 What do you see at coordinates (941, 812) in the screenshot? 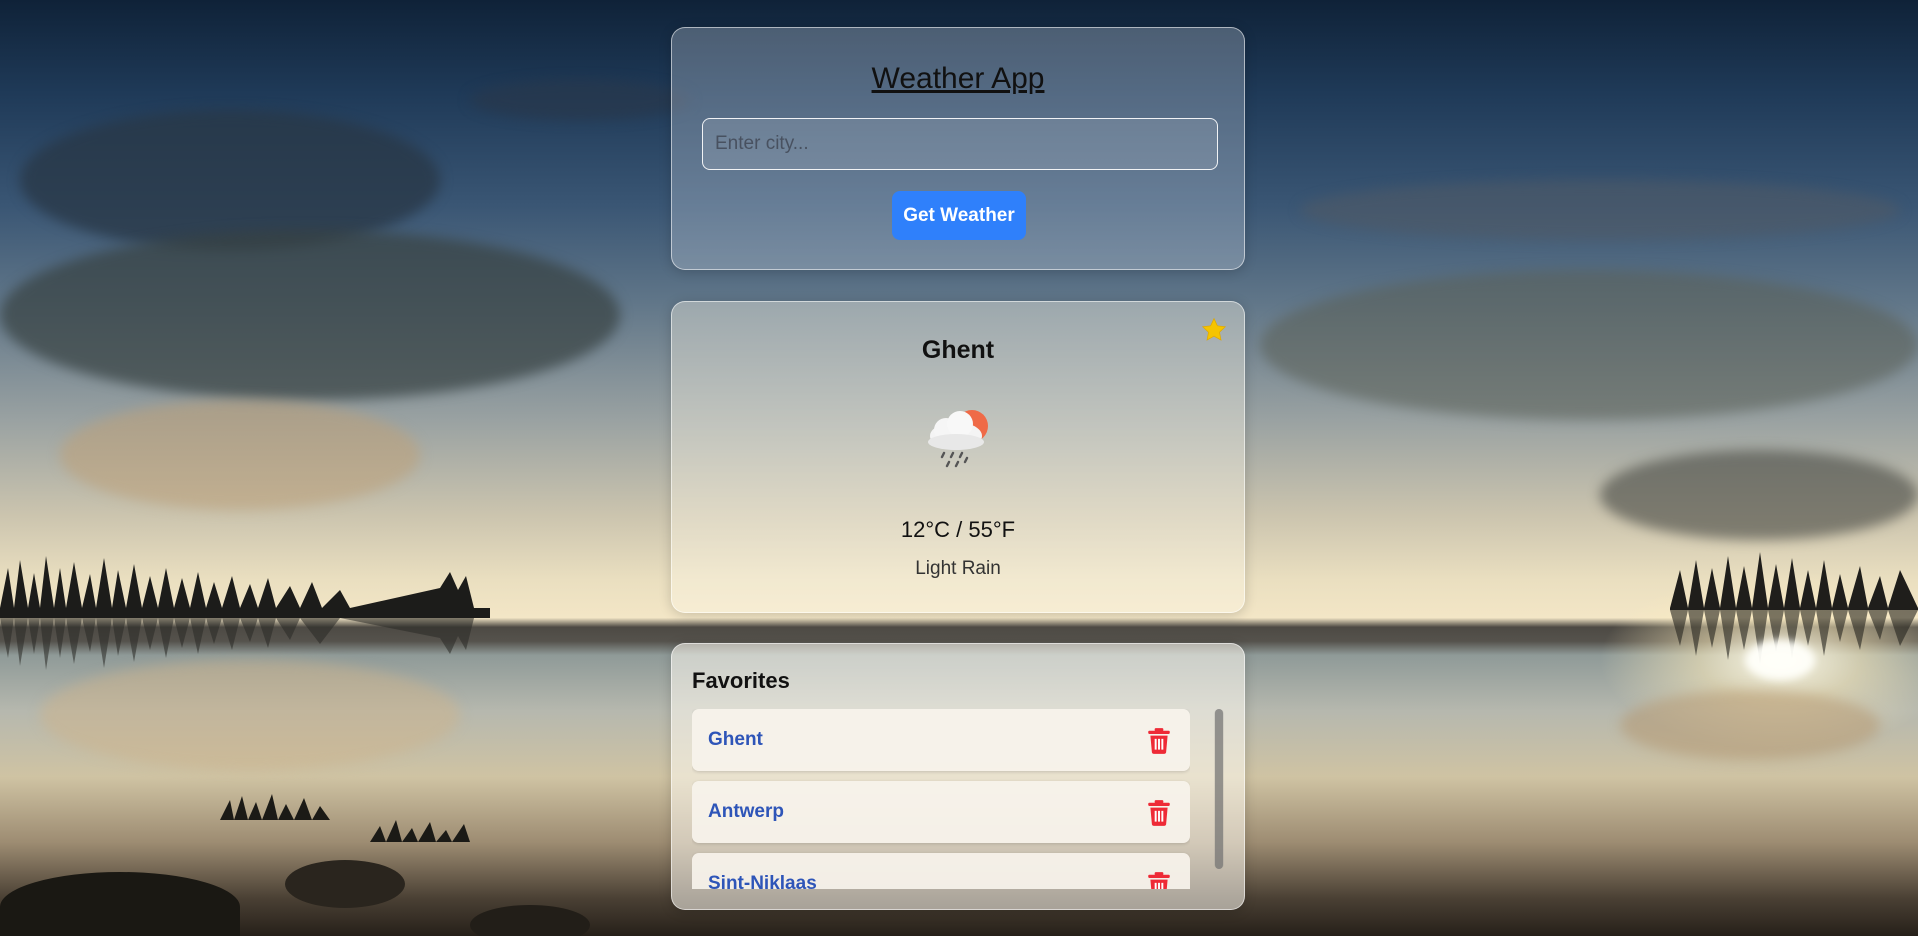
I see `favorite-item: Antwerp` at bounding box center [941, 812].